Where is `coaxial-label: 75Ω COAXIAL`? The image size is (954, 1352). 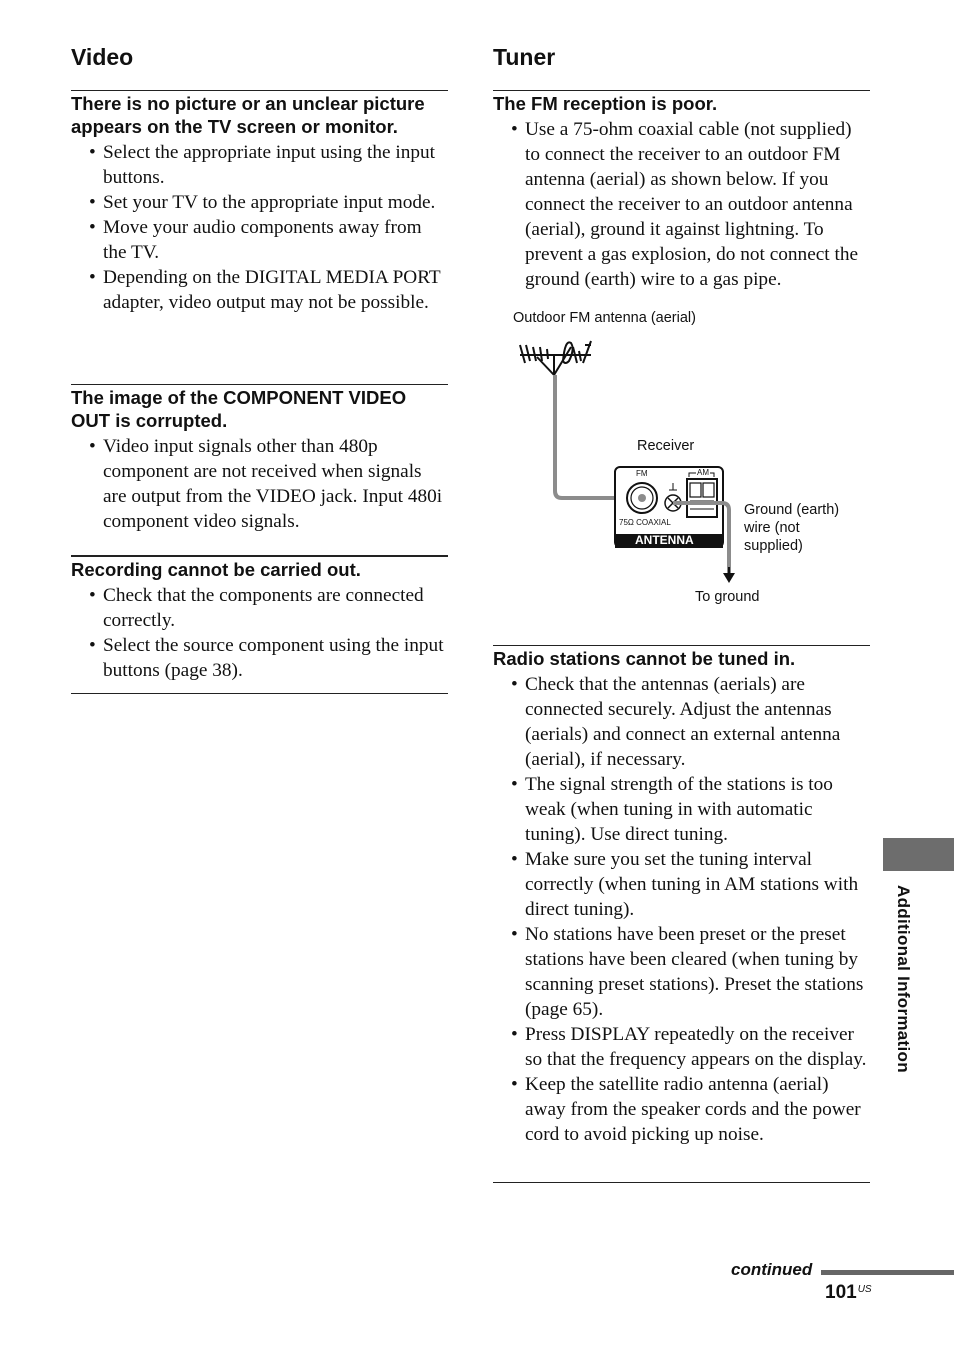
coaxial-label: 75Ω COAXIAL is located at coordinates (645, 522).